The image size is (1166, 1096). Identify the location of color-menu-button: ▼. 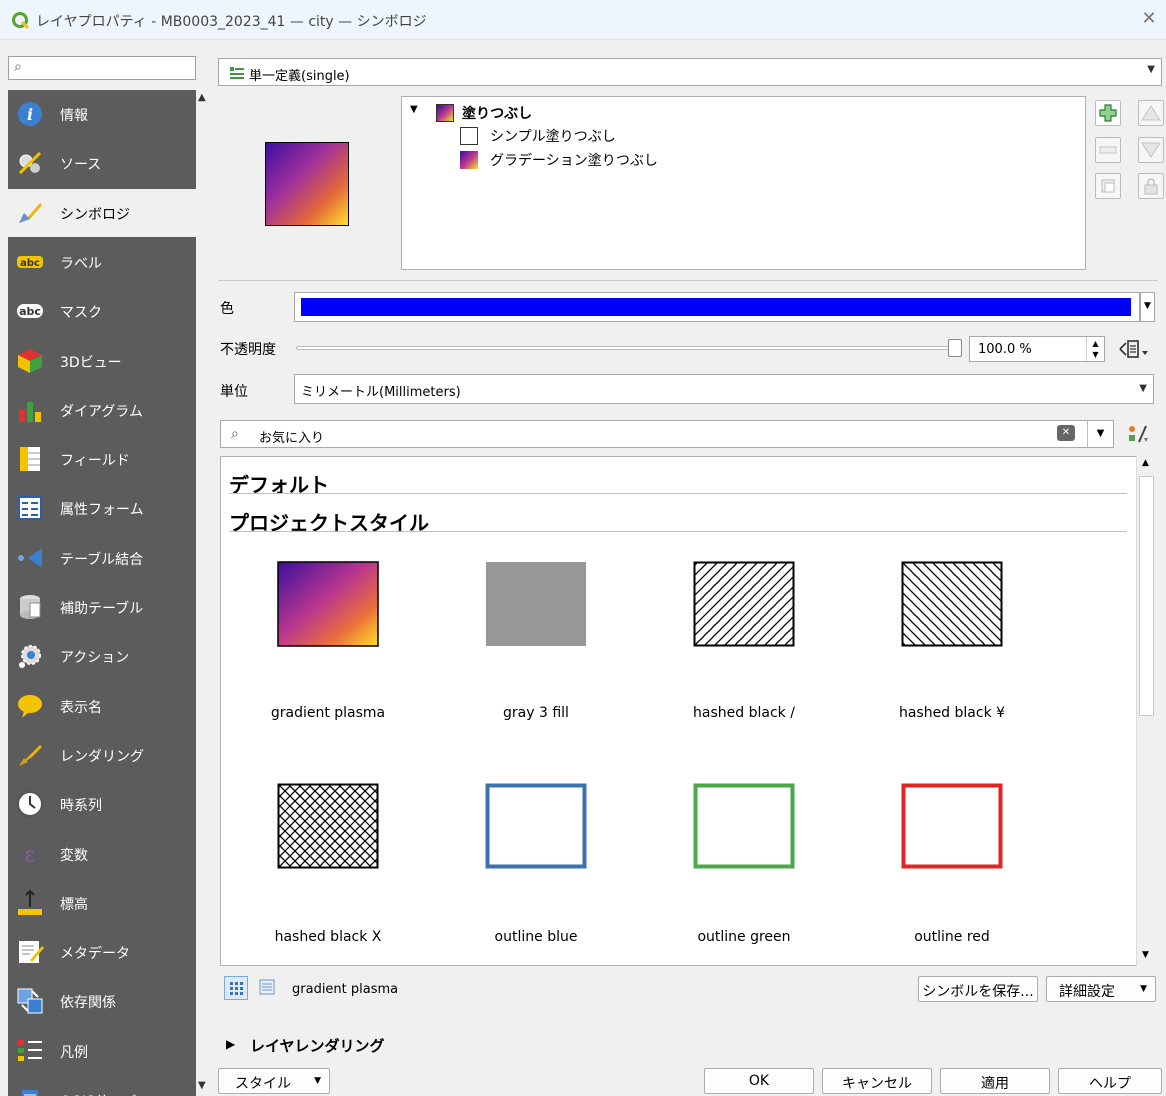
(1147, 307).